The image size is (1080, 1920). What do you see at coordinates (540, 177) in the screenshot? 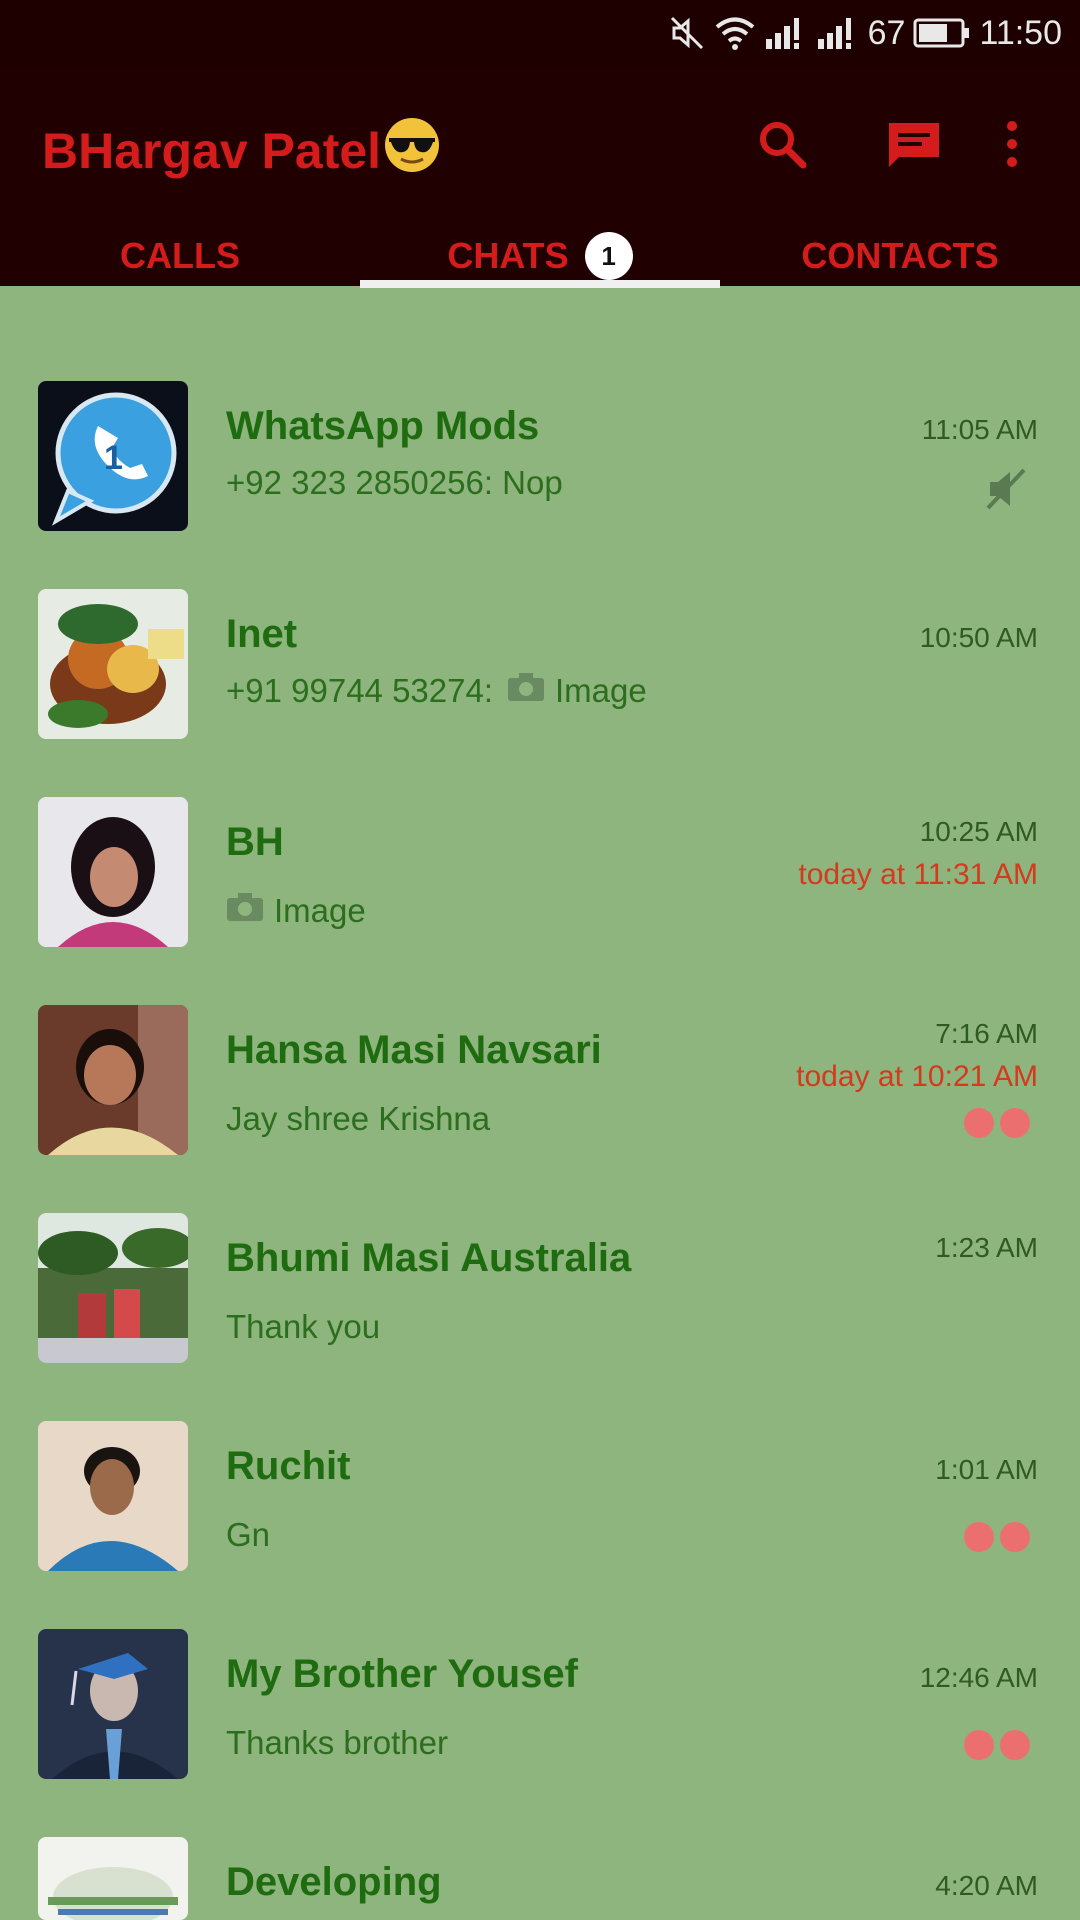
I see `app-toolbar: BHargav Patel CALLS CHATS 1 CONTACTS` at bounding box center [540, 177].